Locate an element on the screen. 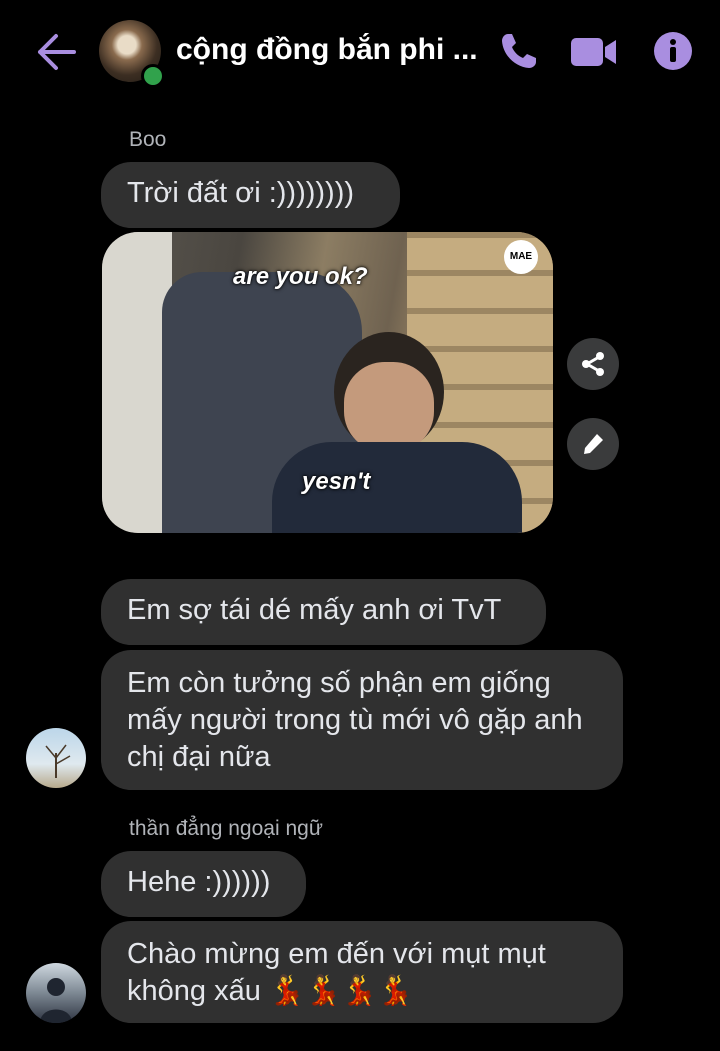 Image resolution: width=720 pixels, height=1051 pixels. sender-name: thần đẳng ngoại ngữ is located at coordinates (226, 828).